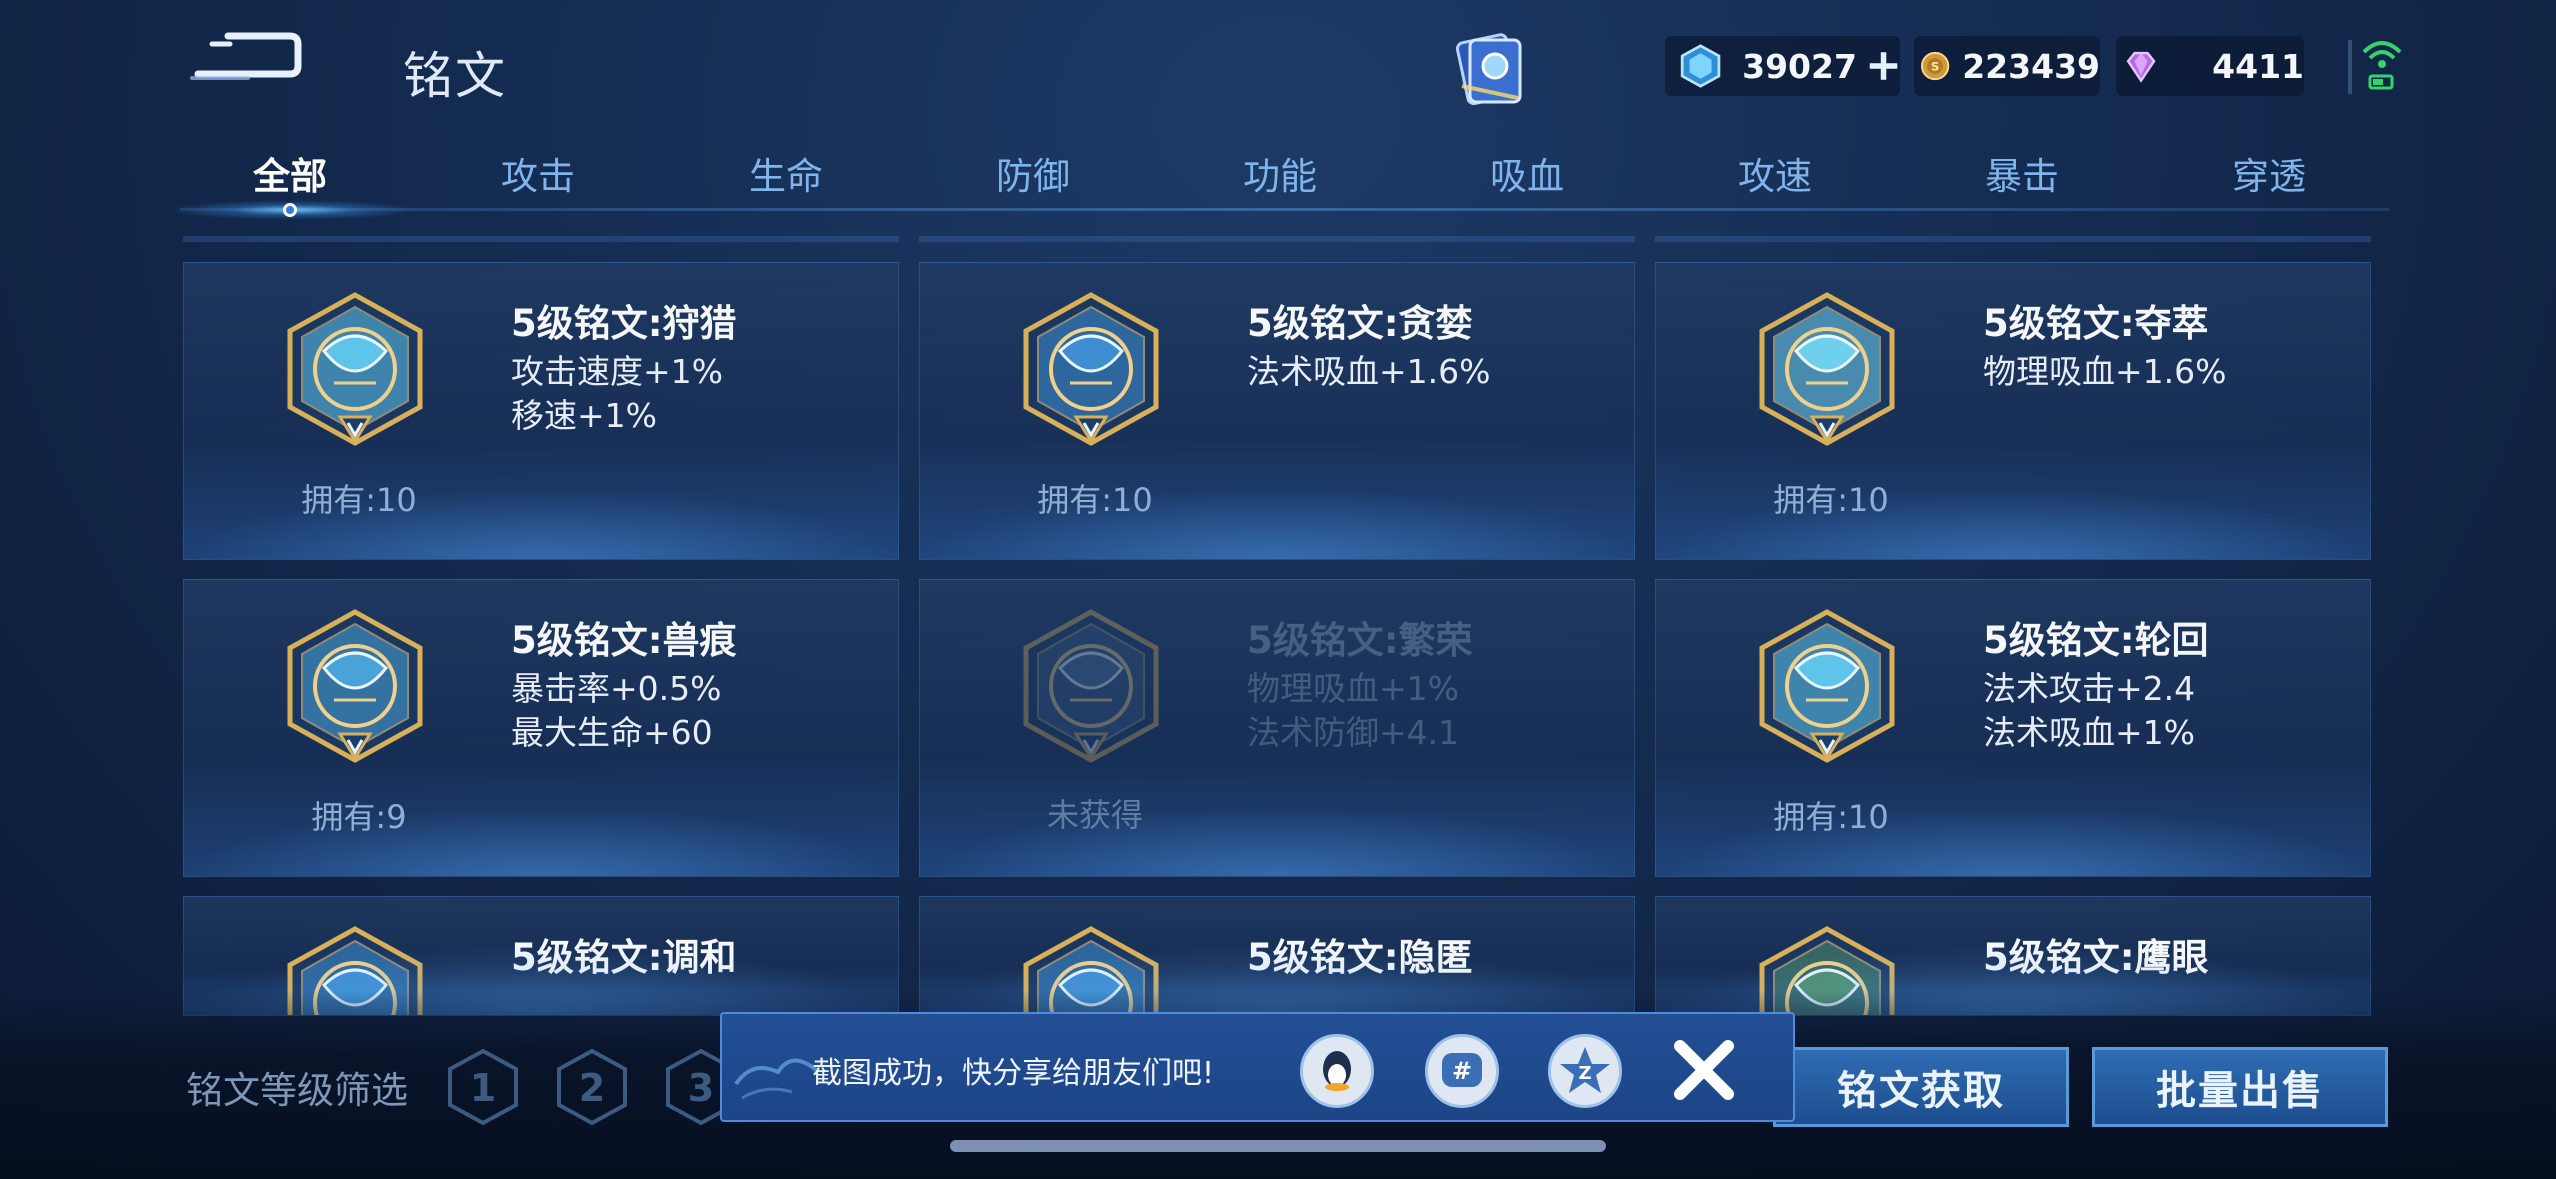 This screenshot has height=1179, width=2556. I want to click on level-filter-2-label: 2, so click(592, 1088).